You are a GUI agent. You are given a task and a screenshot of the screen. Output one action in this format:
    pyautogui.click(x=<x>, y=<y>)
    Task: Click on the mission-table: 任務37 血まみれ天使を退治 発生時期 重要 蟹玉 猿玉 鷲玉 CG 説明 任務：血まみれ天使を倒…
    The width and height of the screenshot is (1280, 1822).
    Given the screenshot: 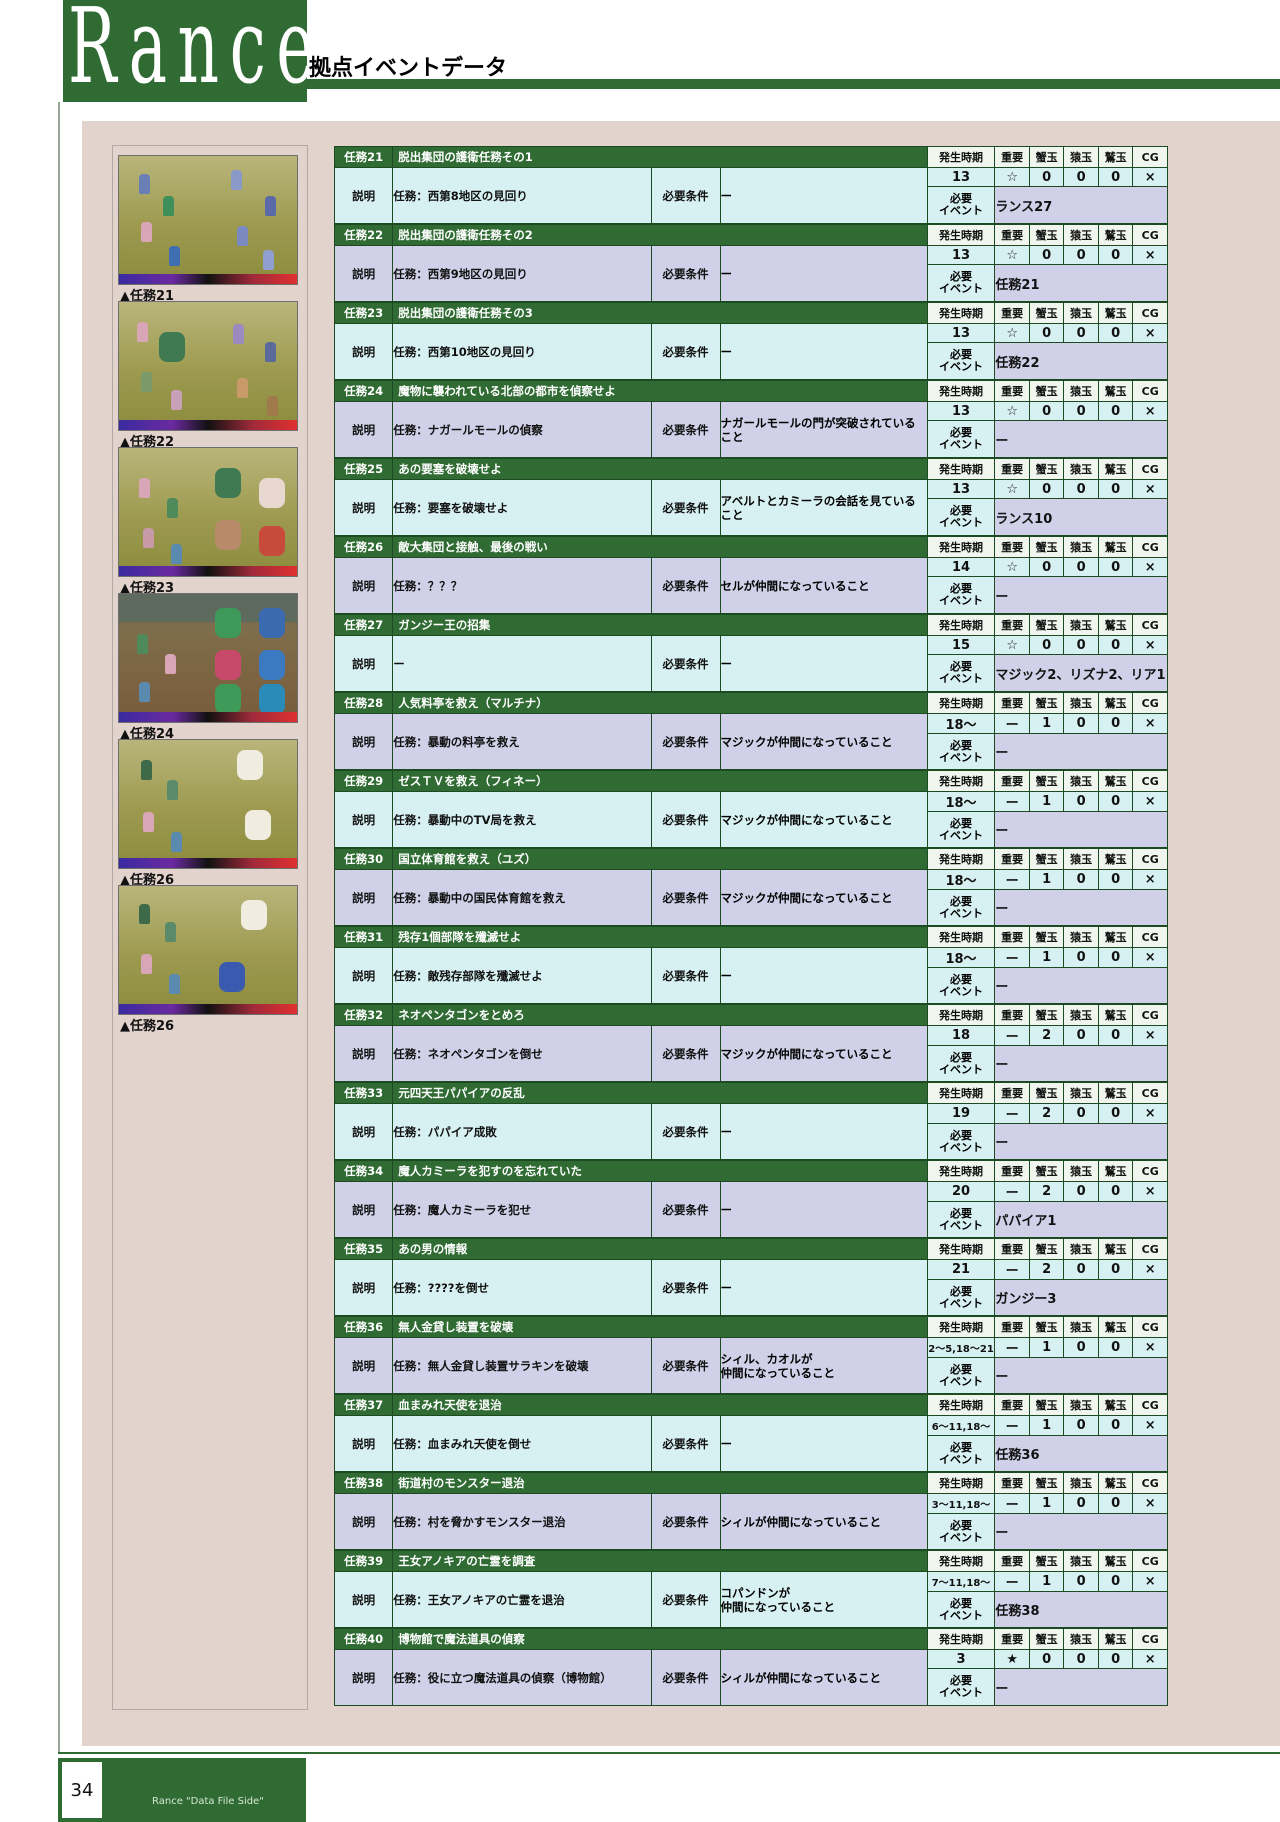 What is the action you would take?
    pyautogui.click(x=750, y=1433)
    